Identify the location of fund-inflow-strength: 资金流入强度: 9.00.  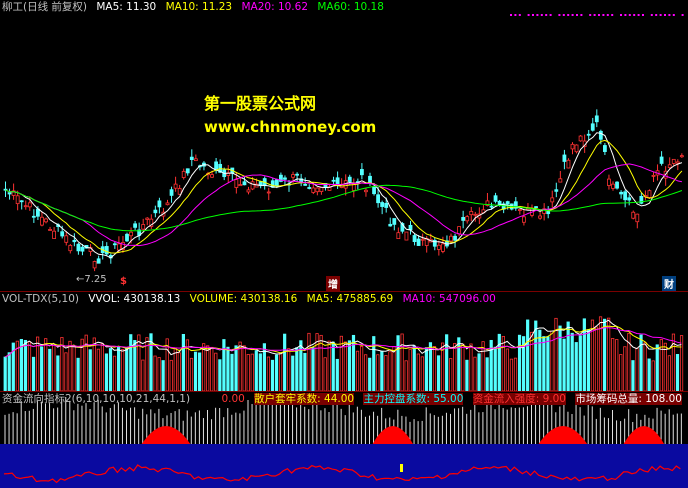
(519, 399).